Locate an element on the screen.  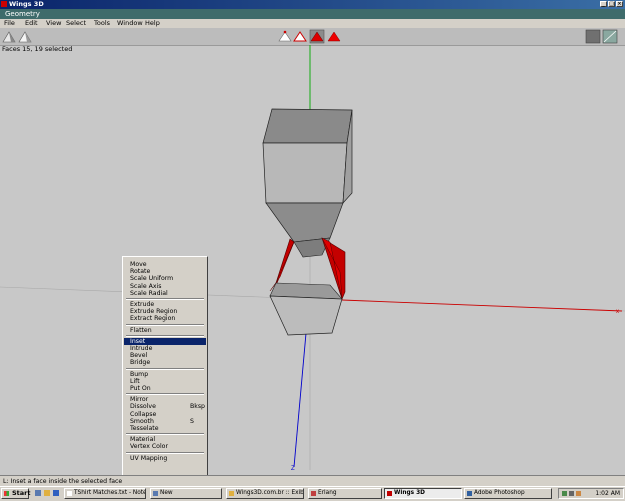
menu-edit: Edit is located at coordinates (31, 23).